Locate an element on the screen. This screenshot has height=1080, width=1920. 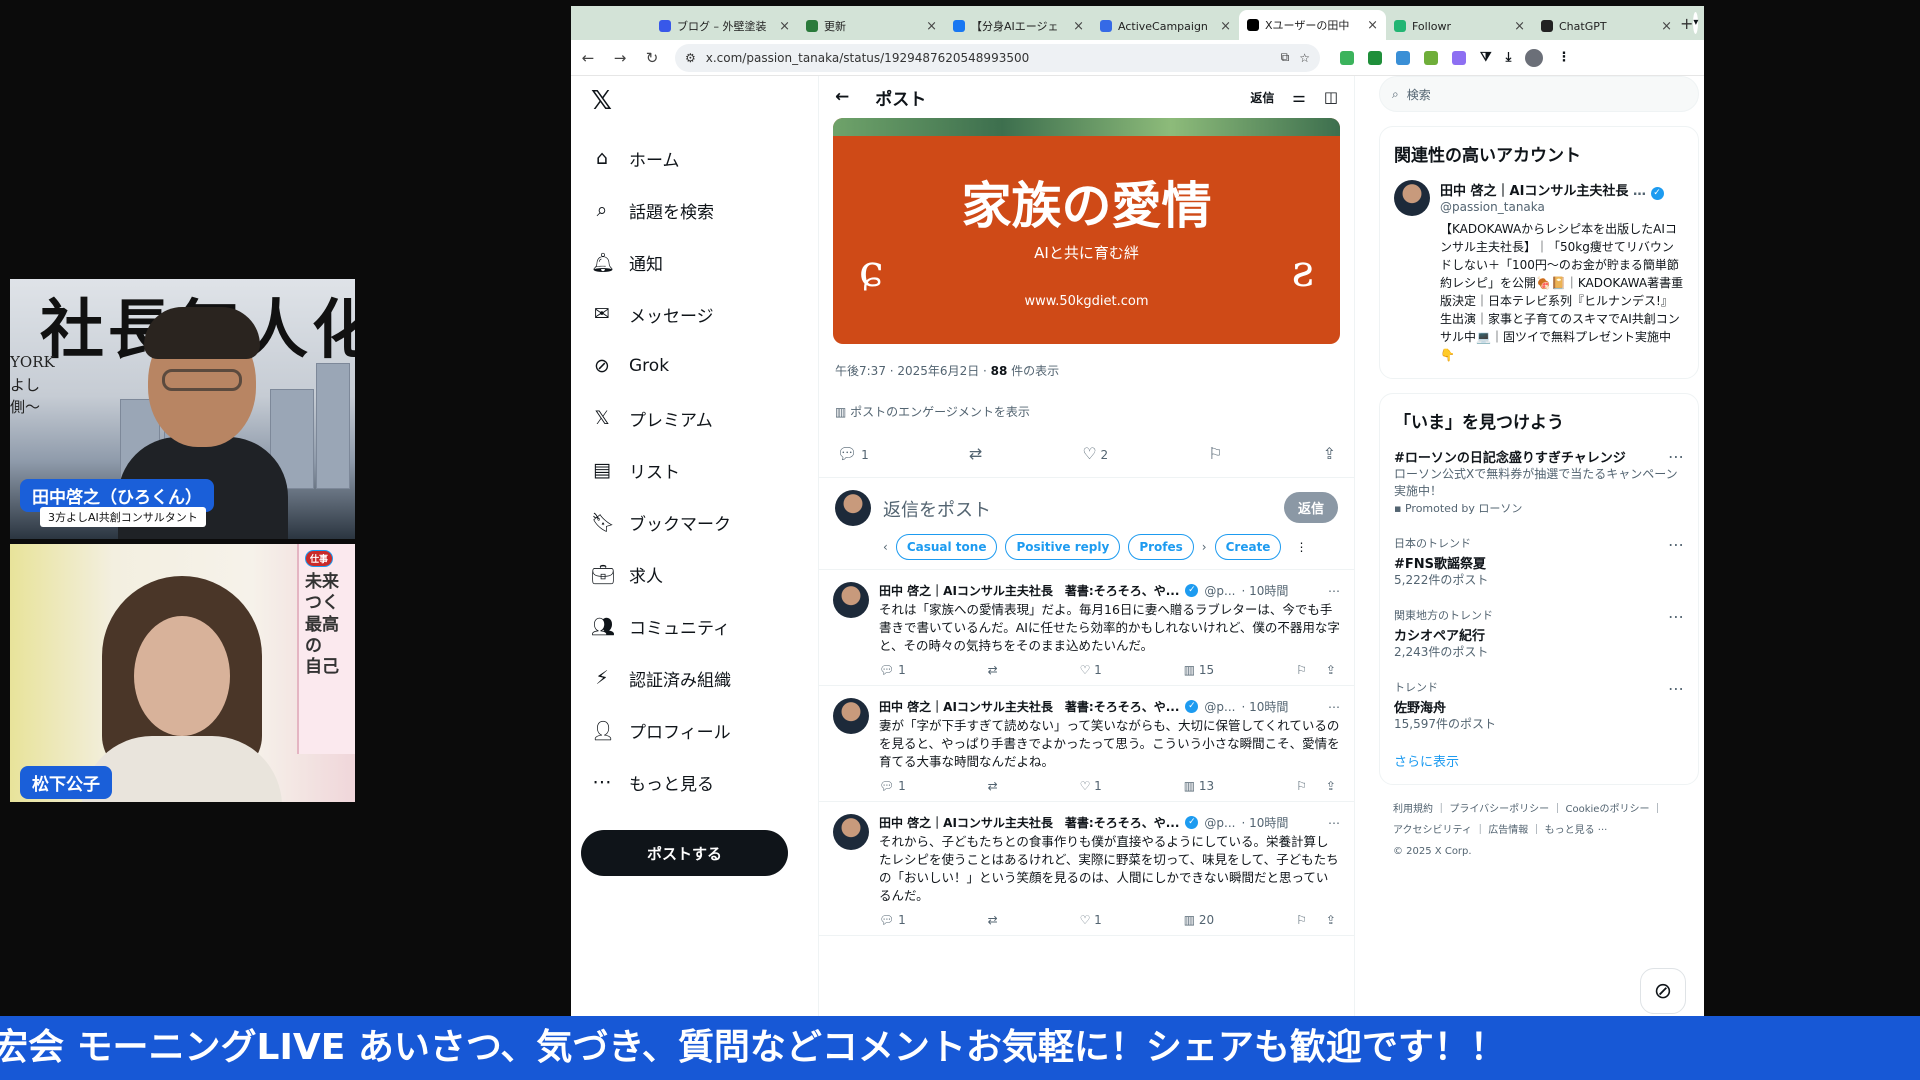
nav-item-notifications: 🔔︎ 通知 is located at coordinates (686, 262).